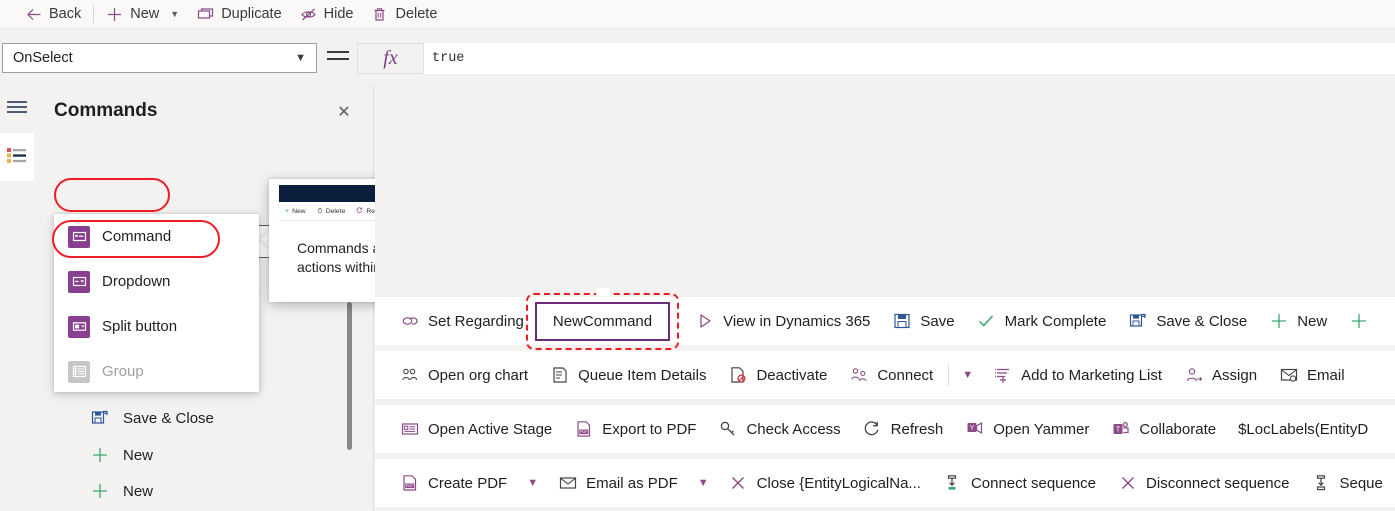  I want to click on button-label: Connect sequence, so click(1033, 483).